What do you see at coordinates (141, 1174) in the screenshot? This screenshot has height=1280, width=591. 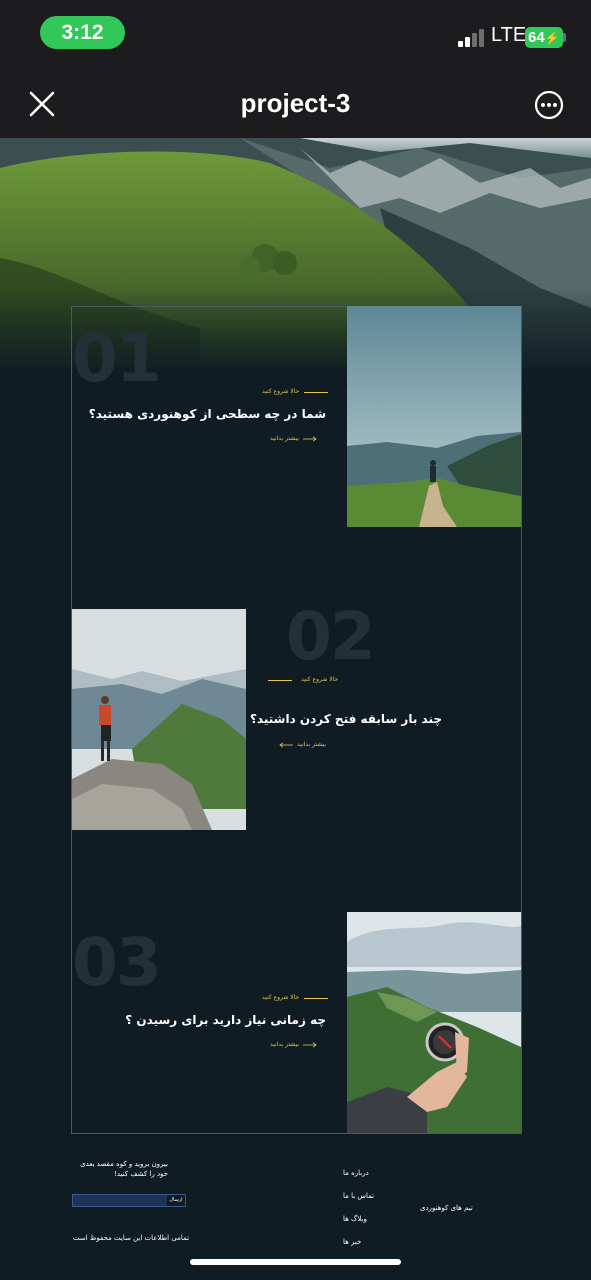 I see `footer-tagline-line2: خود را کشف کنید!` at bounding box center [141, 1174].